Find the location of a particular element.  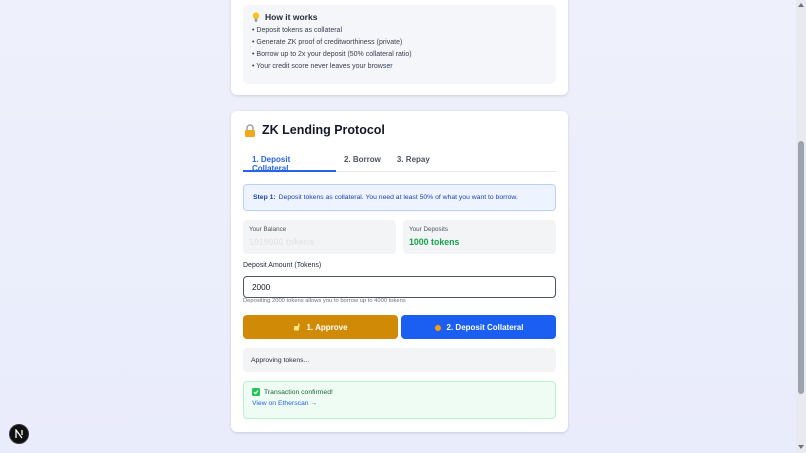

lock-icon is located at coordinates (250, 130).